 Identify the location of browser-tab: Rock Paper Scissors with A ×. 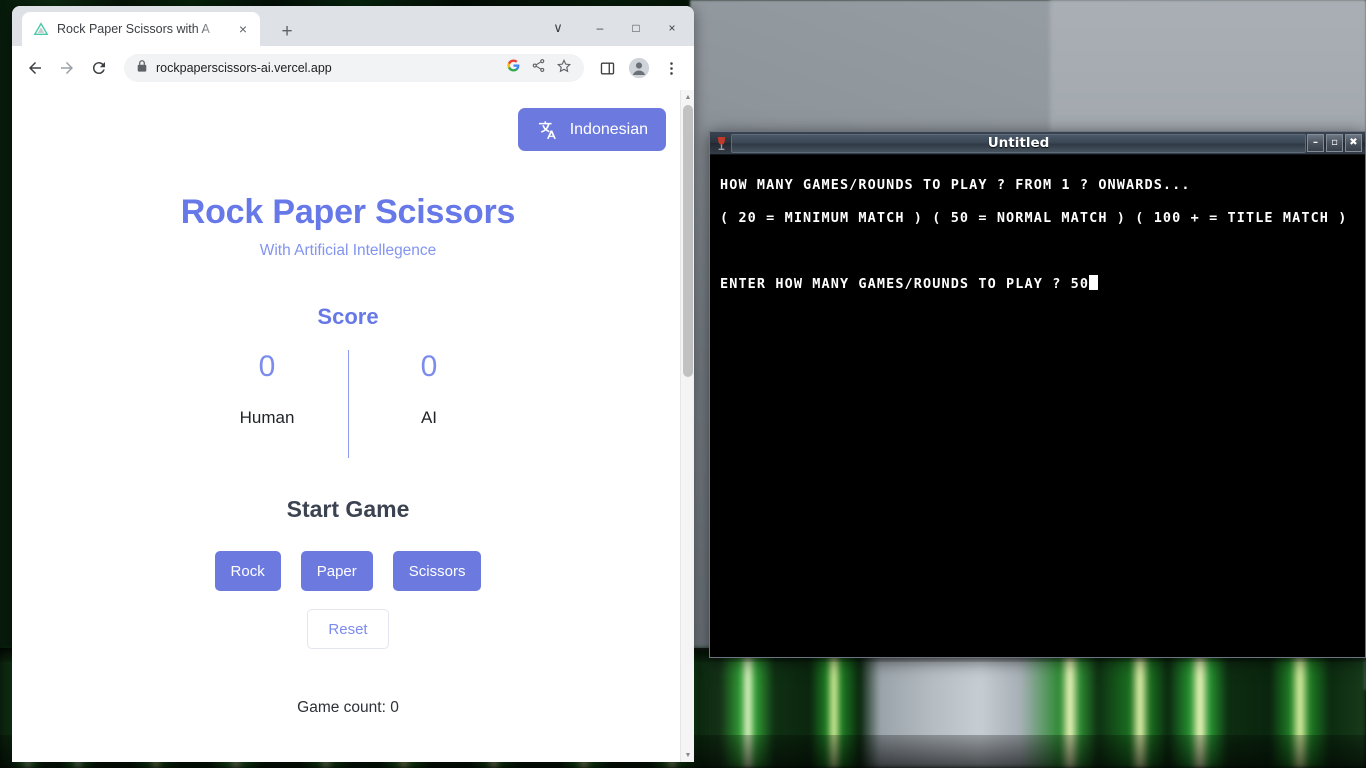
(141, 29).